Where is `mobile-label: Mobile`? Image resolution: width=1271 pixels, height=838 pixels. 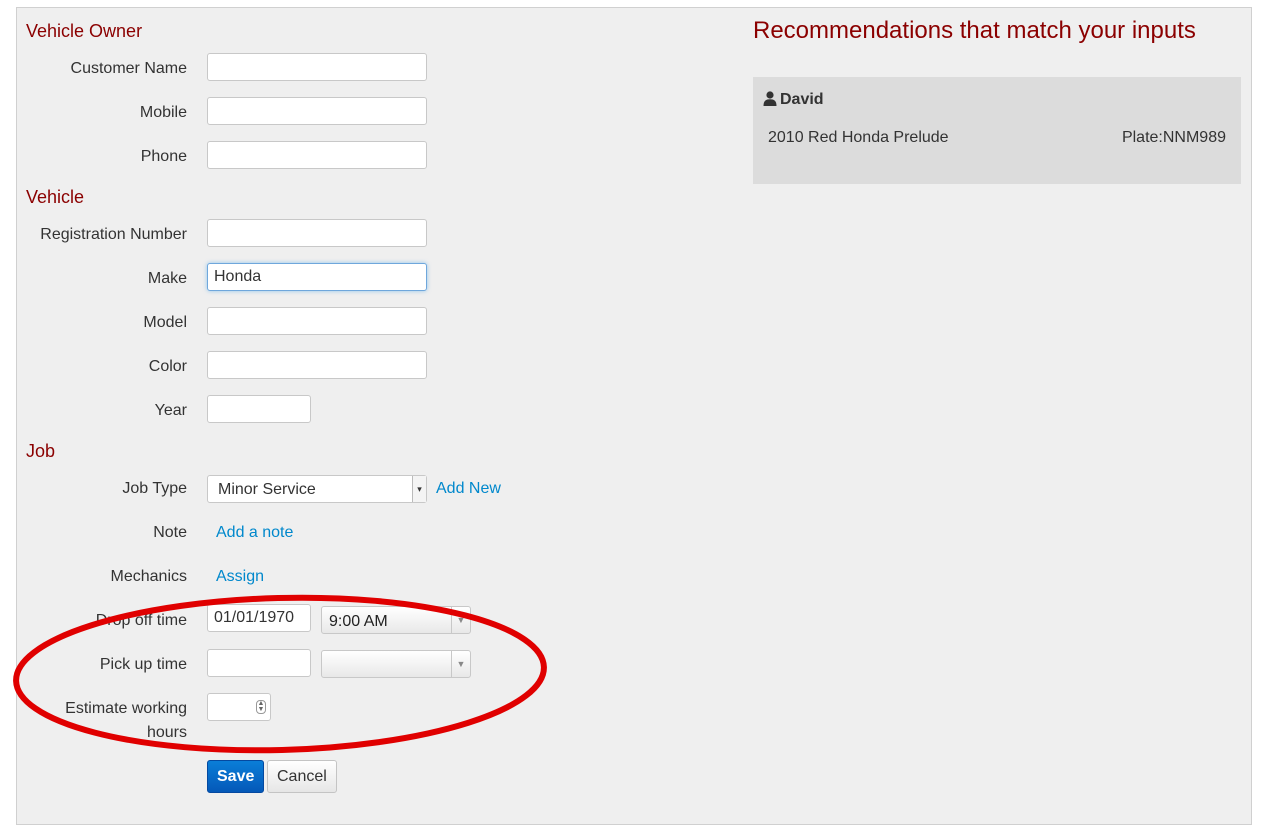
mobile-label: Mobile is located at coordinates (163, 112).